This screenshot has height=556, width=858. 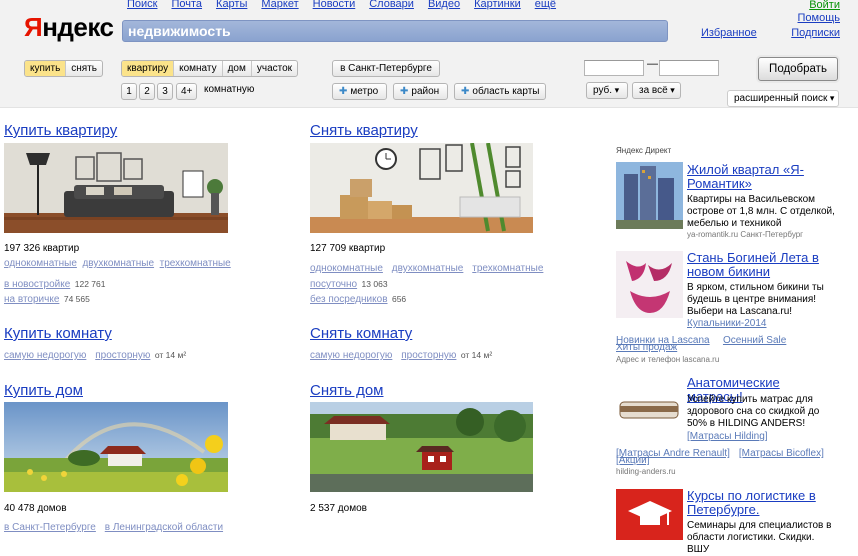 I want to click on price-period-select: за всё, so click(x=656, y=90).